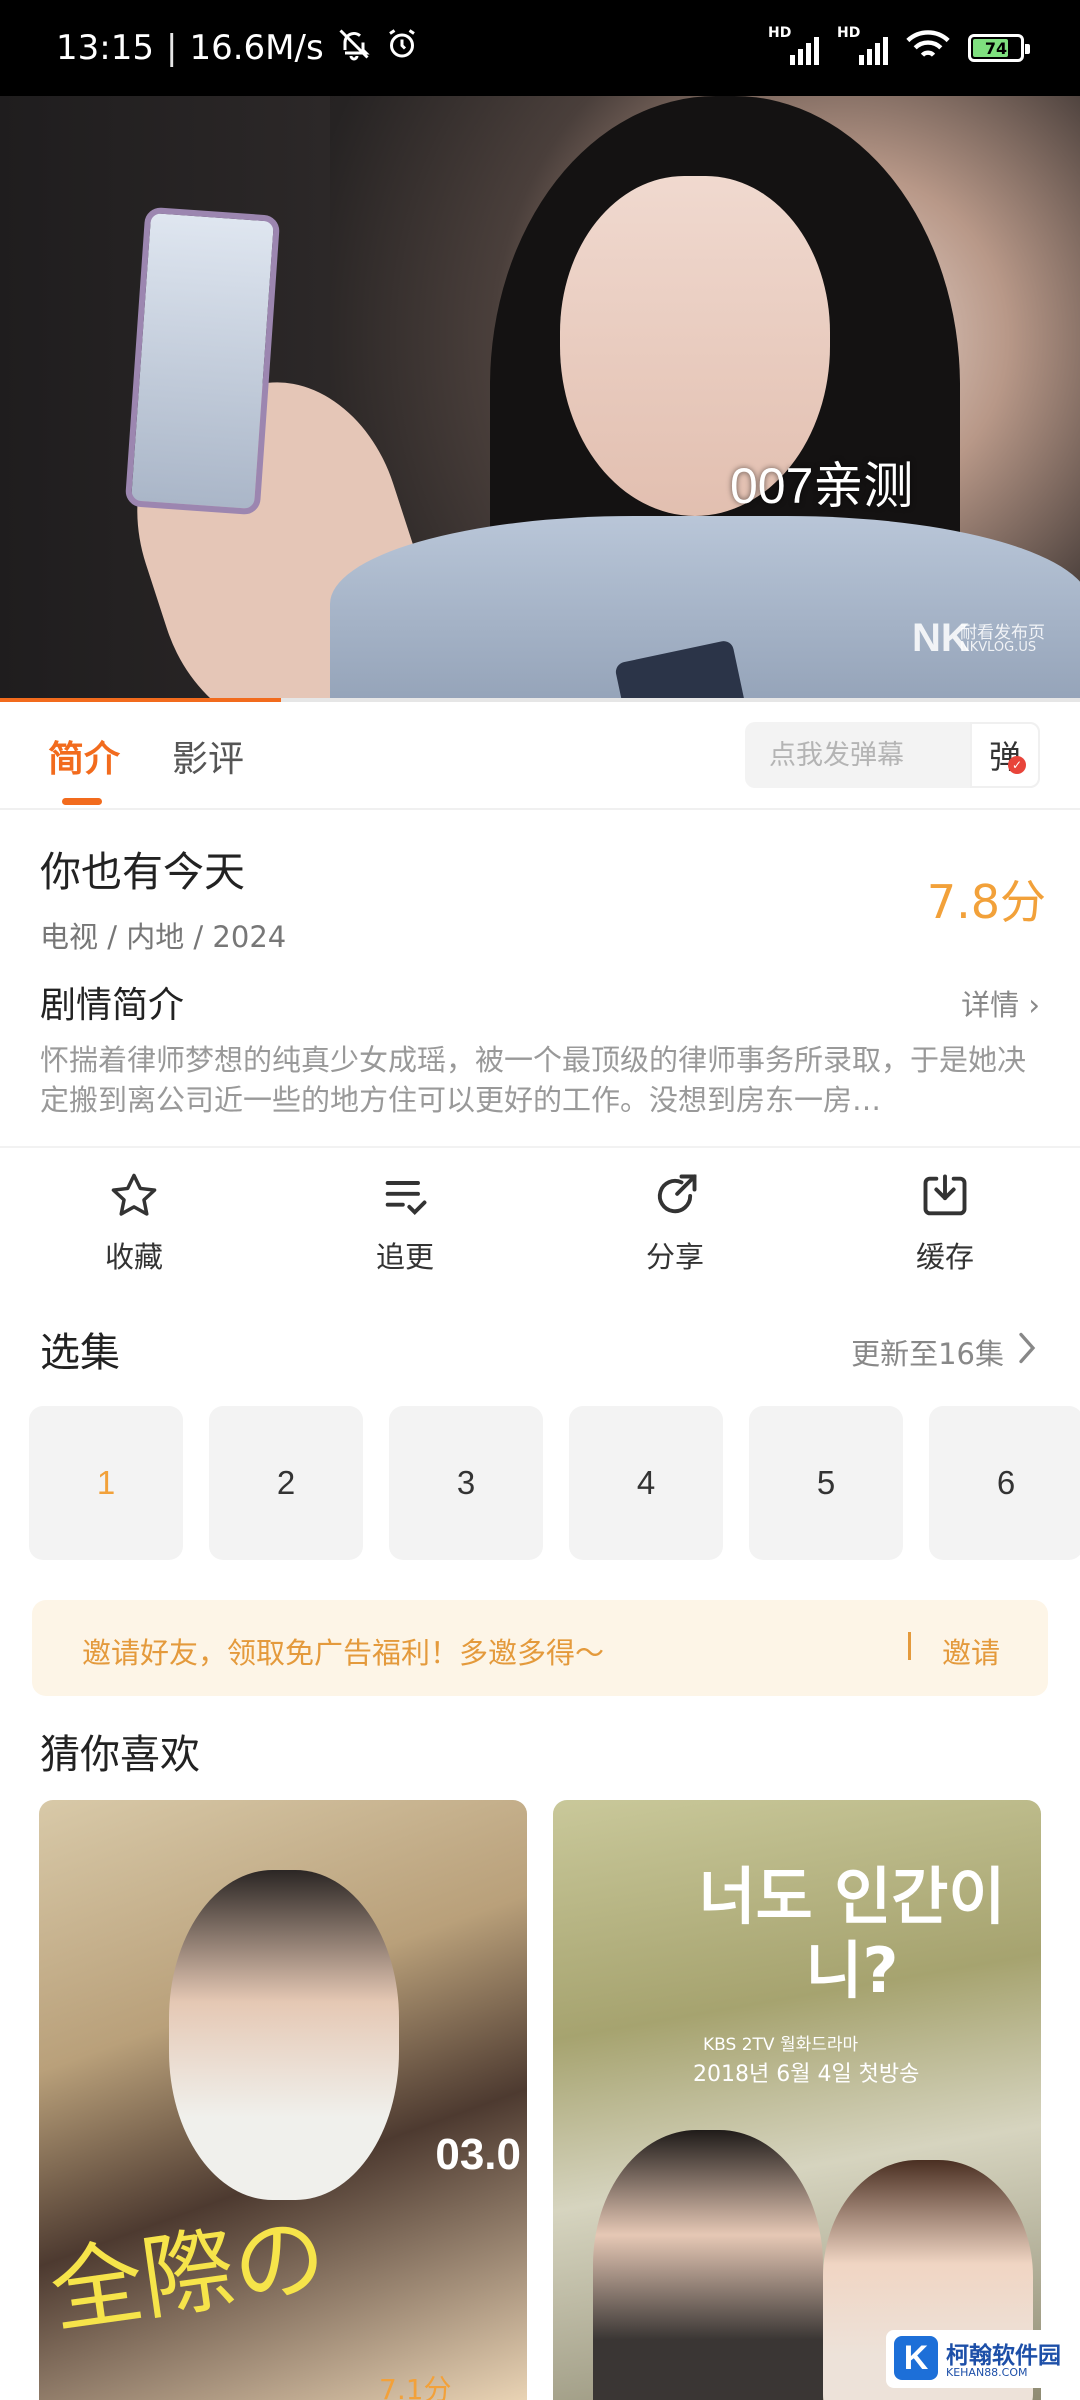  Describe the element at coordinates (540, 756) in the screenshot. I see `detail-tabs: 简介 影评 弹 ✓` at that location.